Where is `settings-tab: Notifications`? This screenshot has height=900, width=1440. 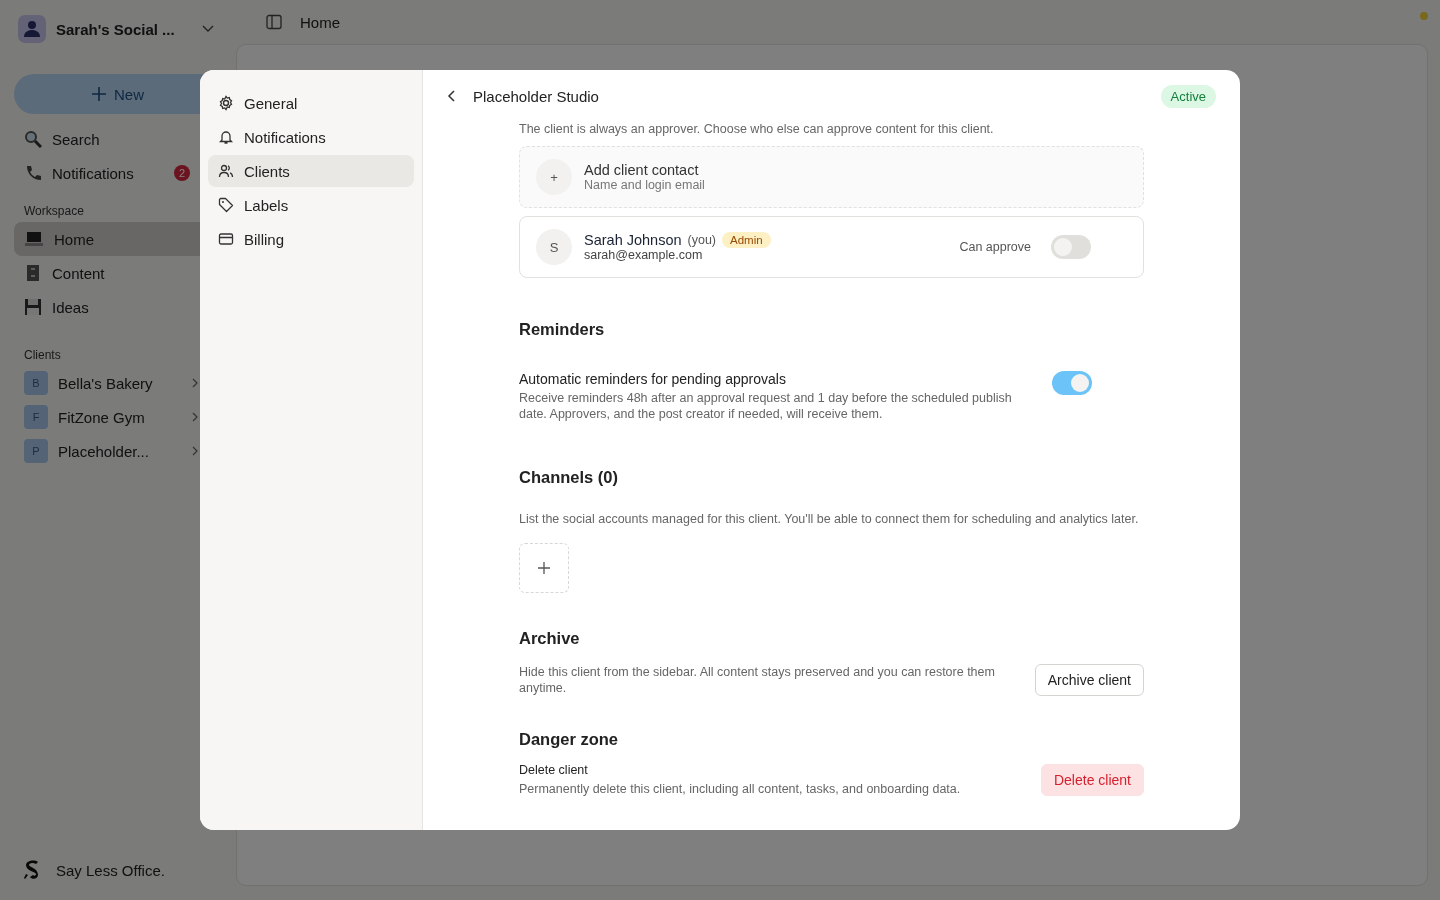
settings-tab: Notifications is located at coordinates (311, 137).